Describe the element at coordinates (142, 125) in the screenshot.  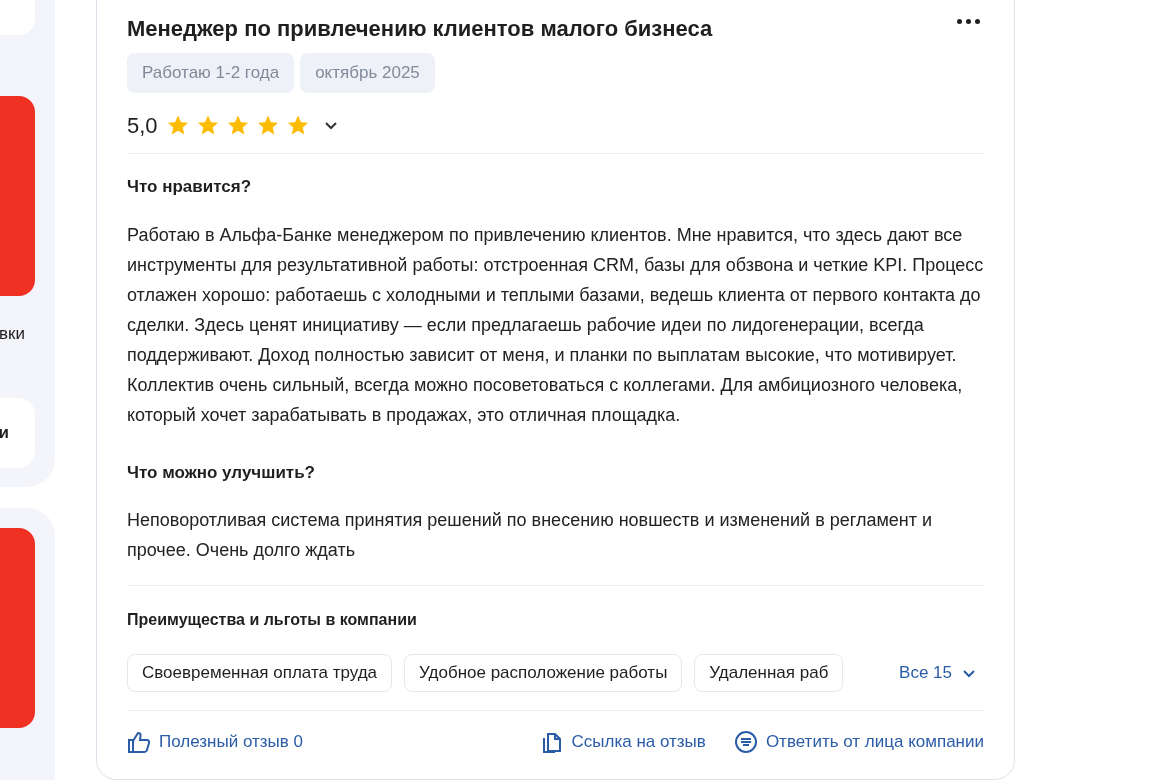
I see `rating-value: 5,0` at that location.